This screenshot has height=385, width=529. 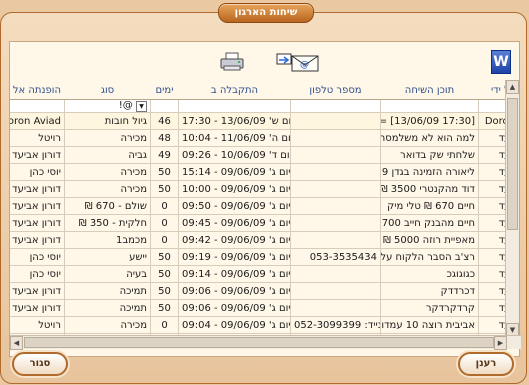 What do you see at coordinates (234, 90) in the screenshot?
I see `column-header-received: התקבלה ב` at bounding box center [234, 90].